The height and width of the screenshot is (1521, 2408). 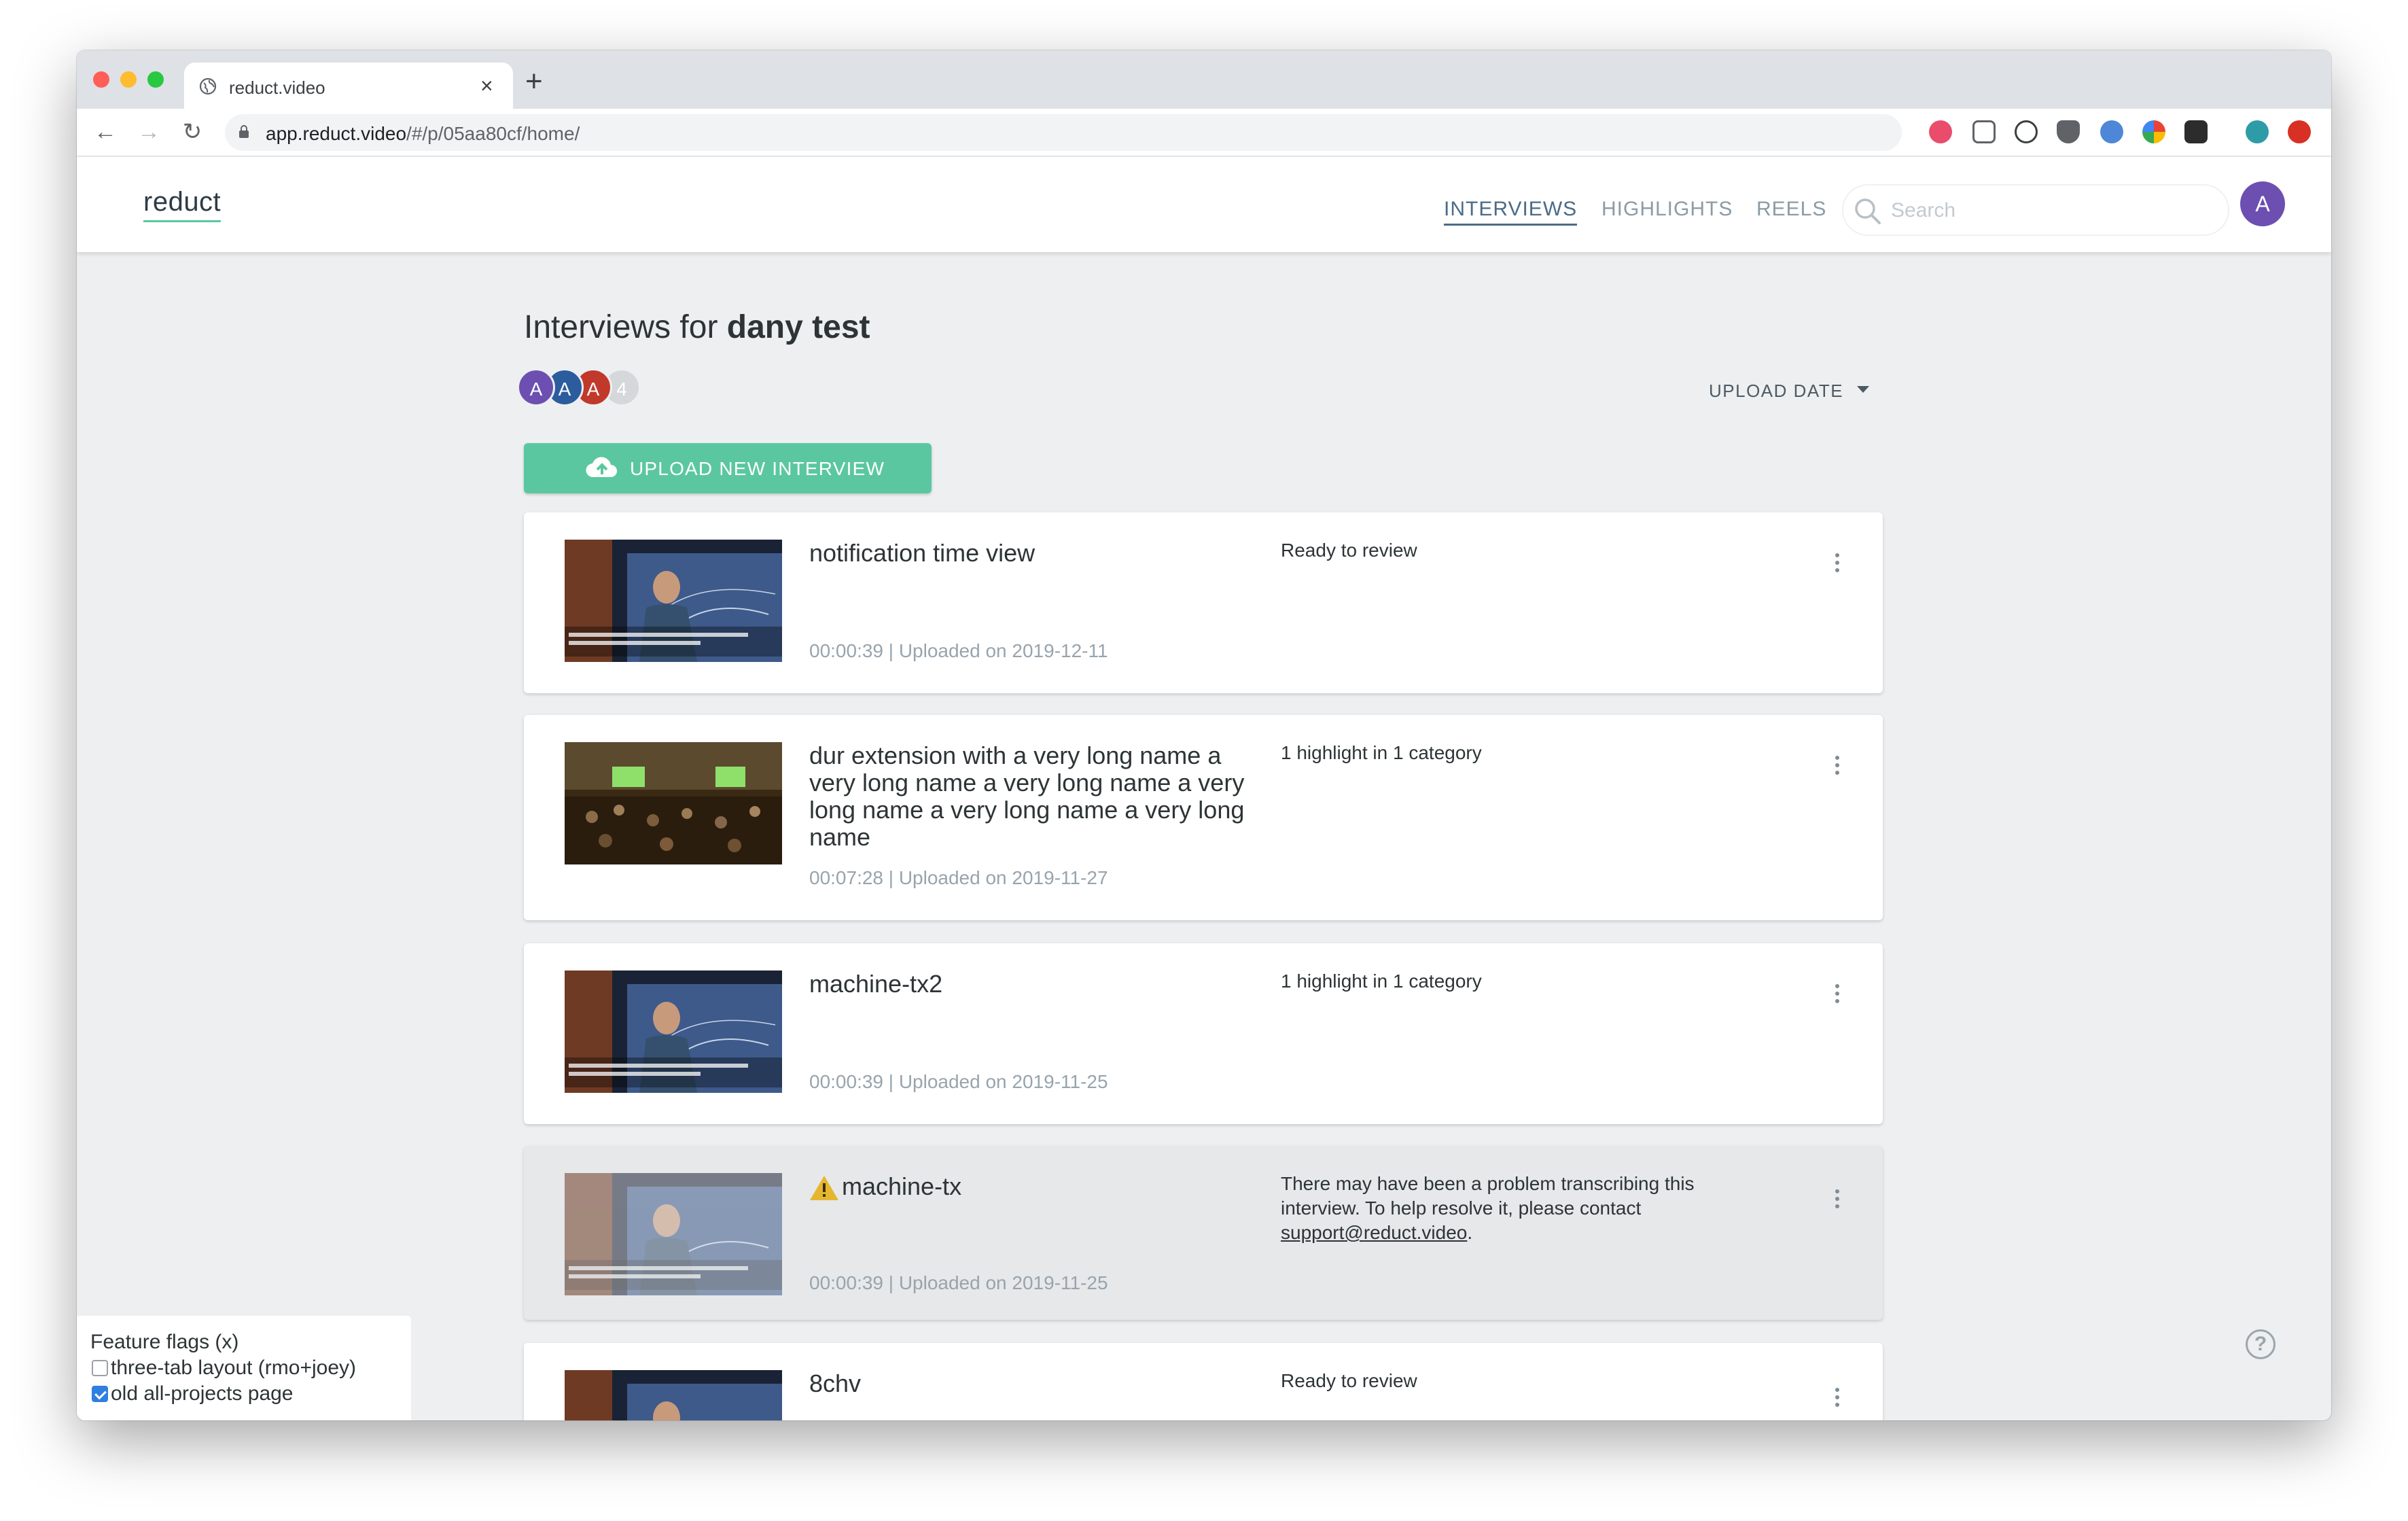 I want to click on nav-highlights: HIGHLIGHTS, so click(x=1667, y=209).